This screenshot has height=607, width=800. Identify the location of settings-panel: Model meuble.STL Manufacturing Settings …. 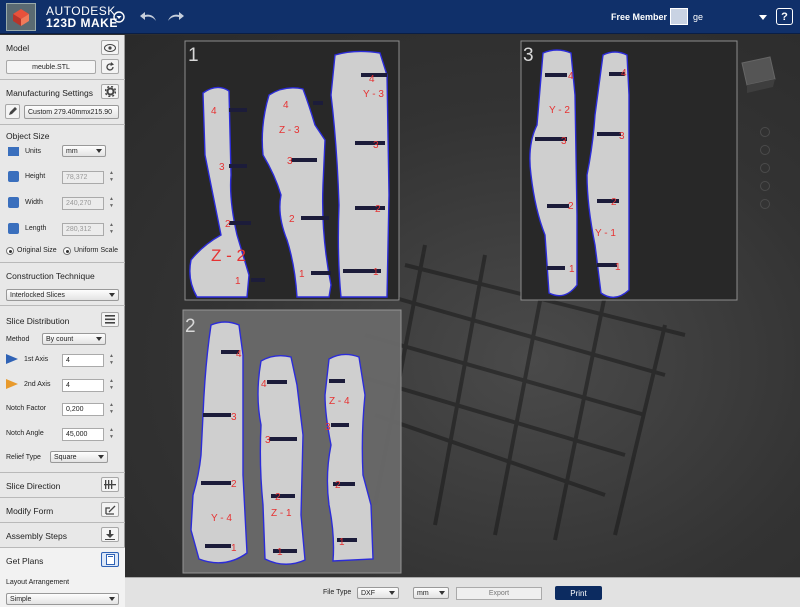
(62, 321).